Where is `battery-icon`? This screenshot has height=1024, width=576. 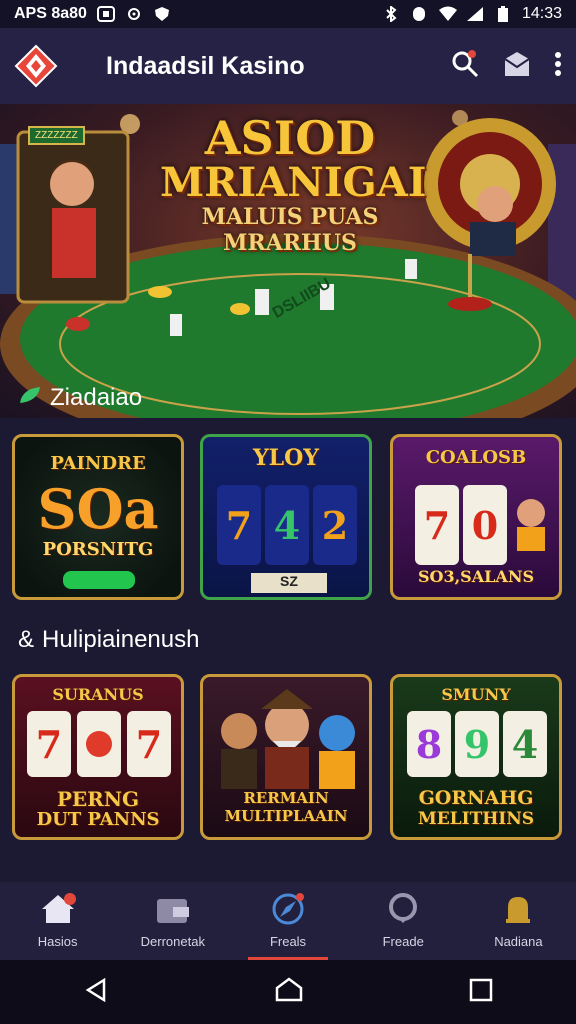
battery-icon is located at coordinates (503, 14).